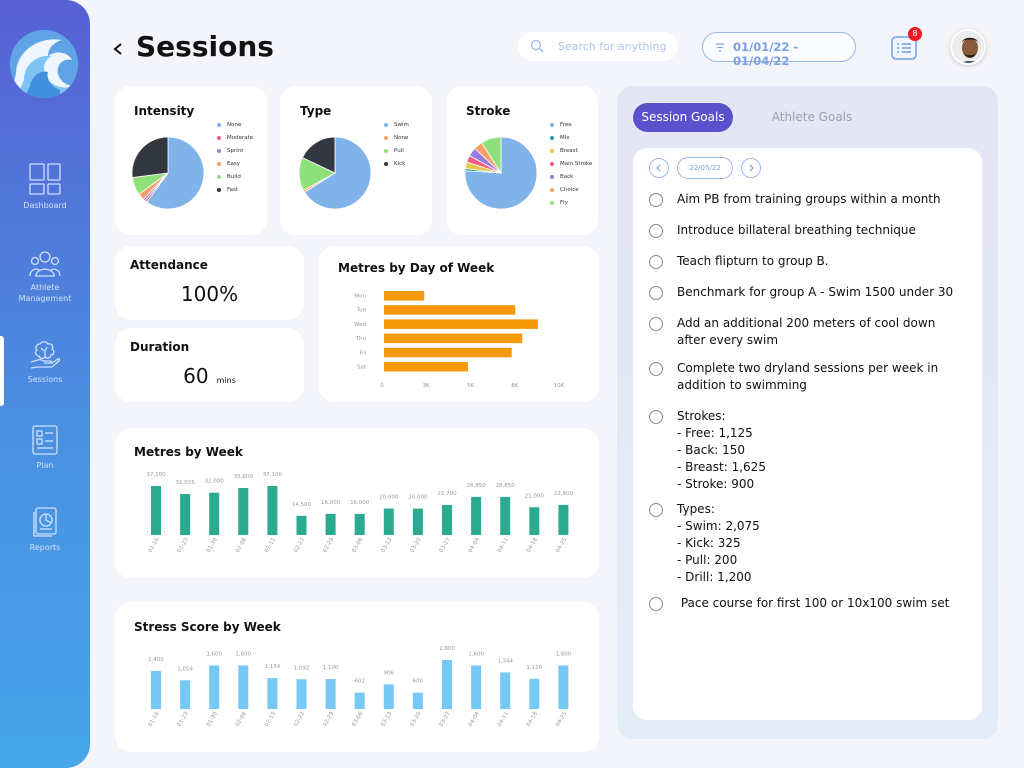 The width and height of the screenshot is (1024, 768). Describe the element at coordinates (119, 49) in the screenshot. I see `back-button` at that location.